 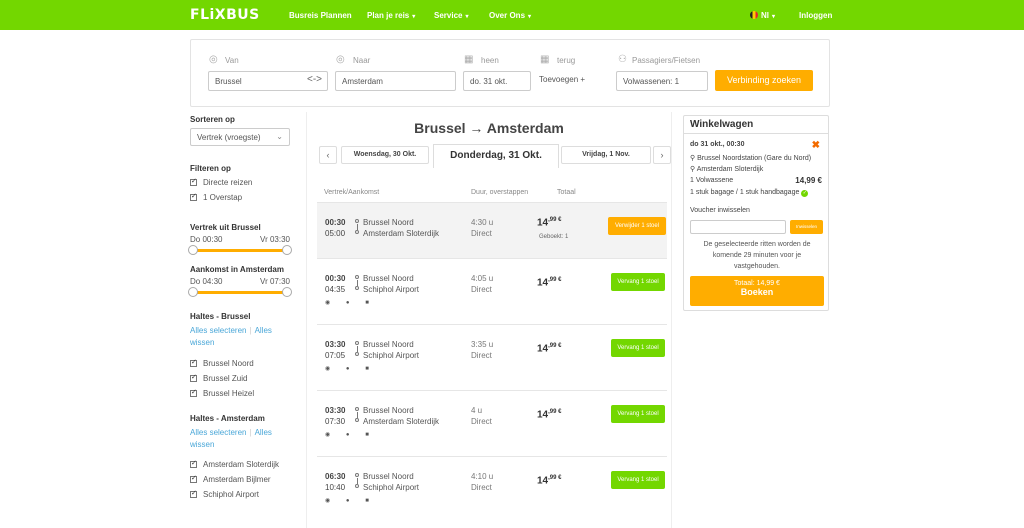 I want to click on ride-duration: 4:10 u, so click(x=482, y=476).